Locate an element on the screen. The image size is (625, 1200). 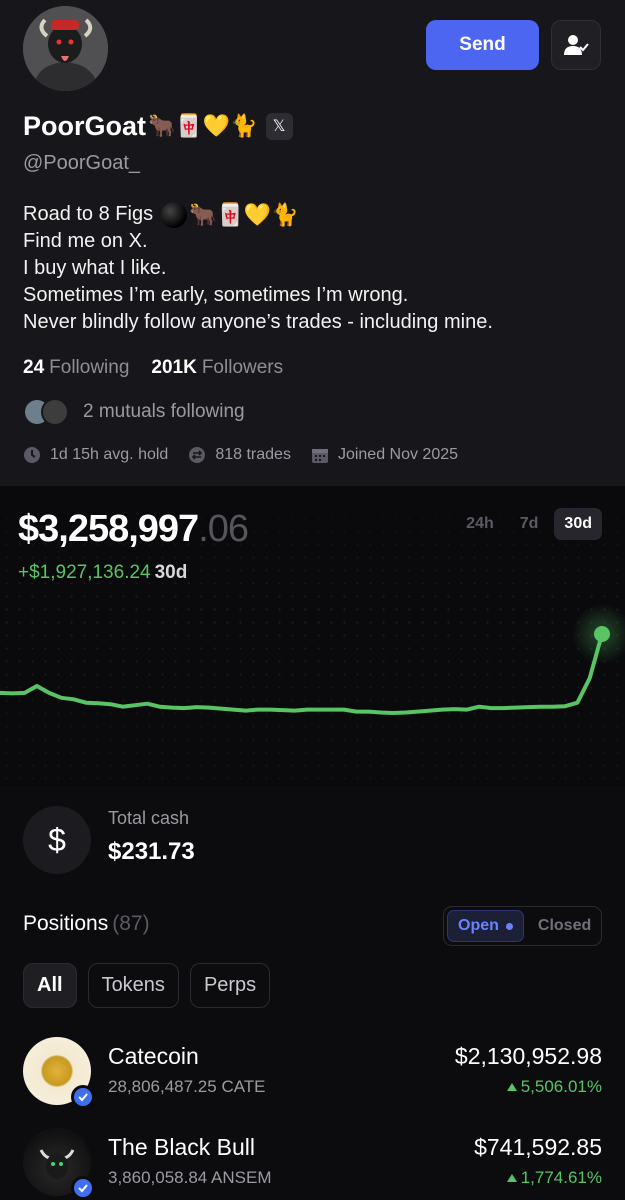
token-change: 5,506.01% is located at coordinates (554, 1087).